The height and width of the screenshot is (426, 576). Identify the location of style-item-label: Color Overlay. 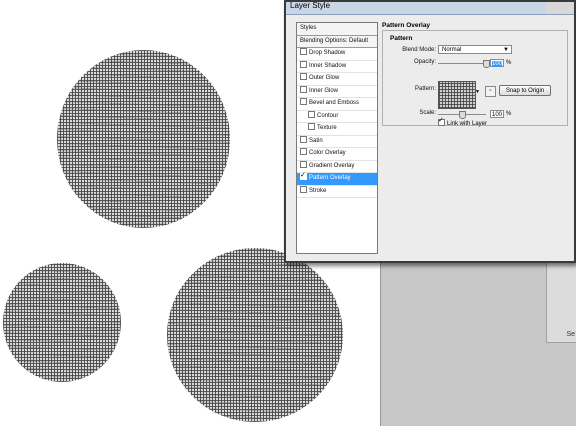
(327, 153).